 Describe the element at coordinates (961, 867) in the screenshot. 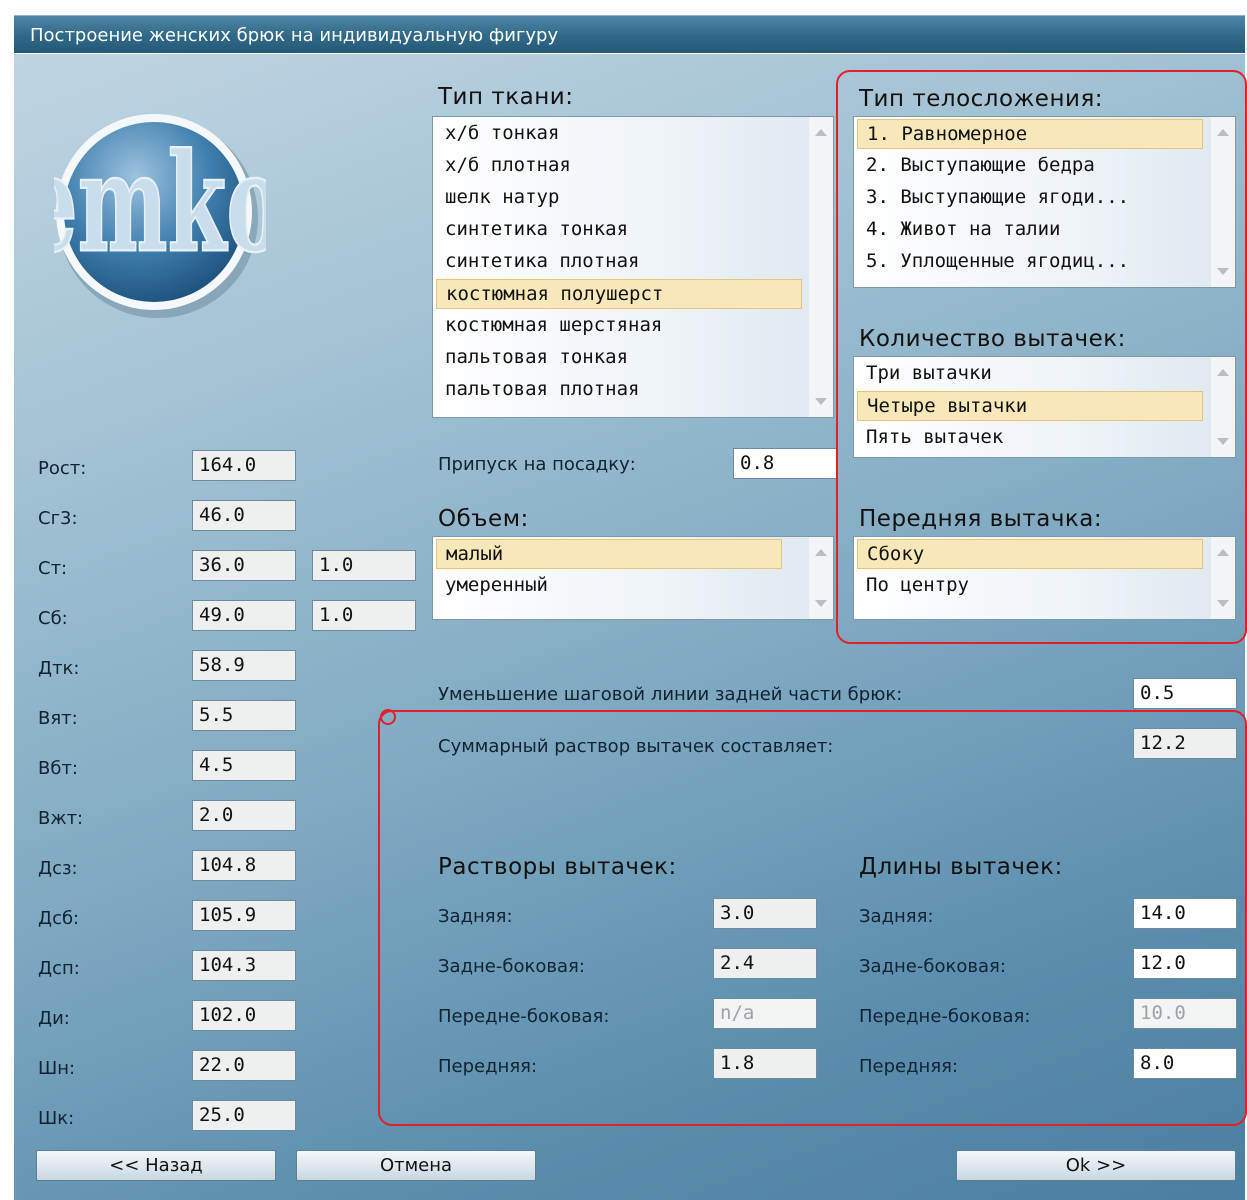

I see `dart-lengths-heading: Длины вытачек:` at that location.